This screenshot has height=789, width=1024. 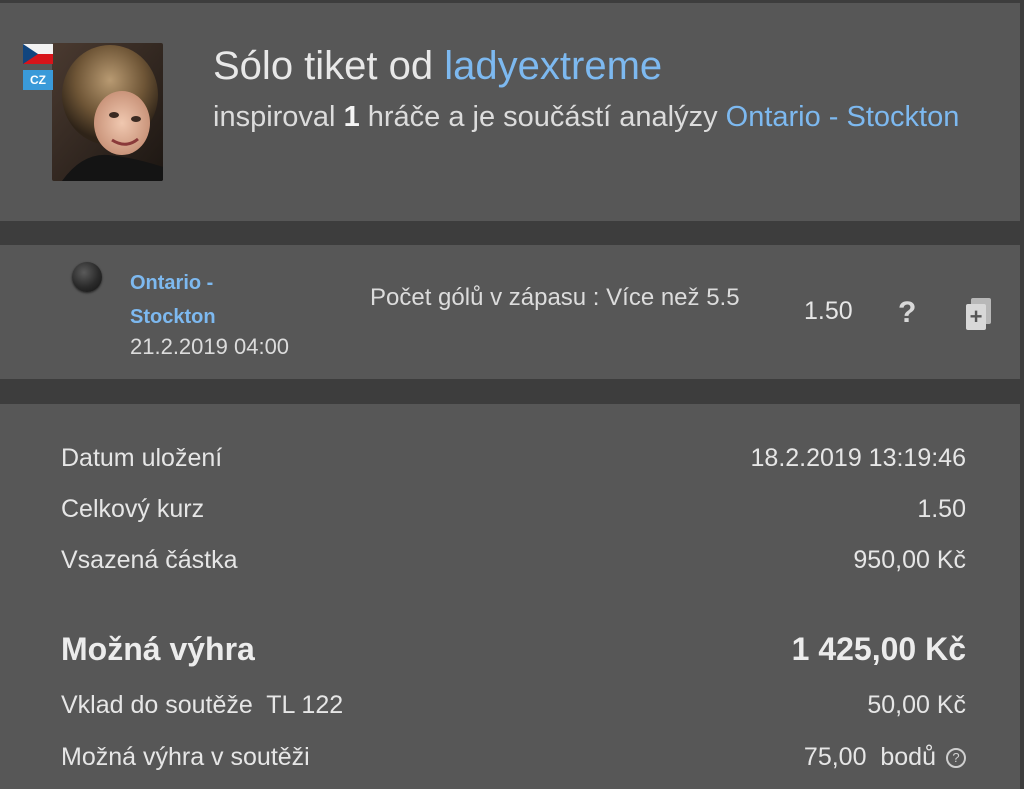 I want to click on help-icon: ?, so click(x=907, y=313).